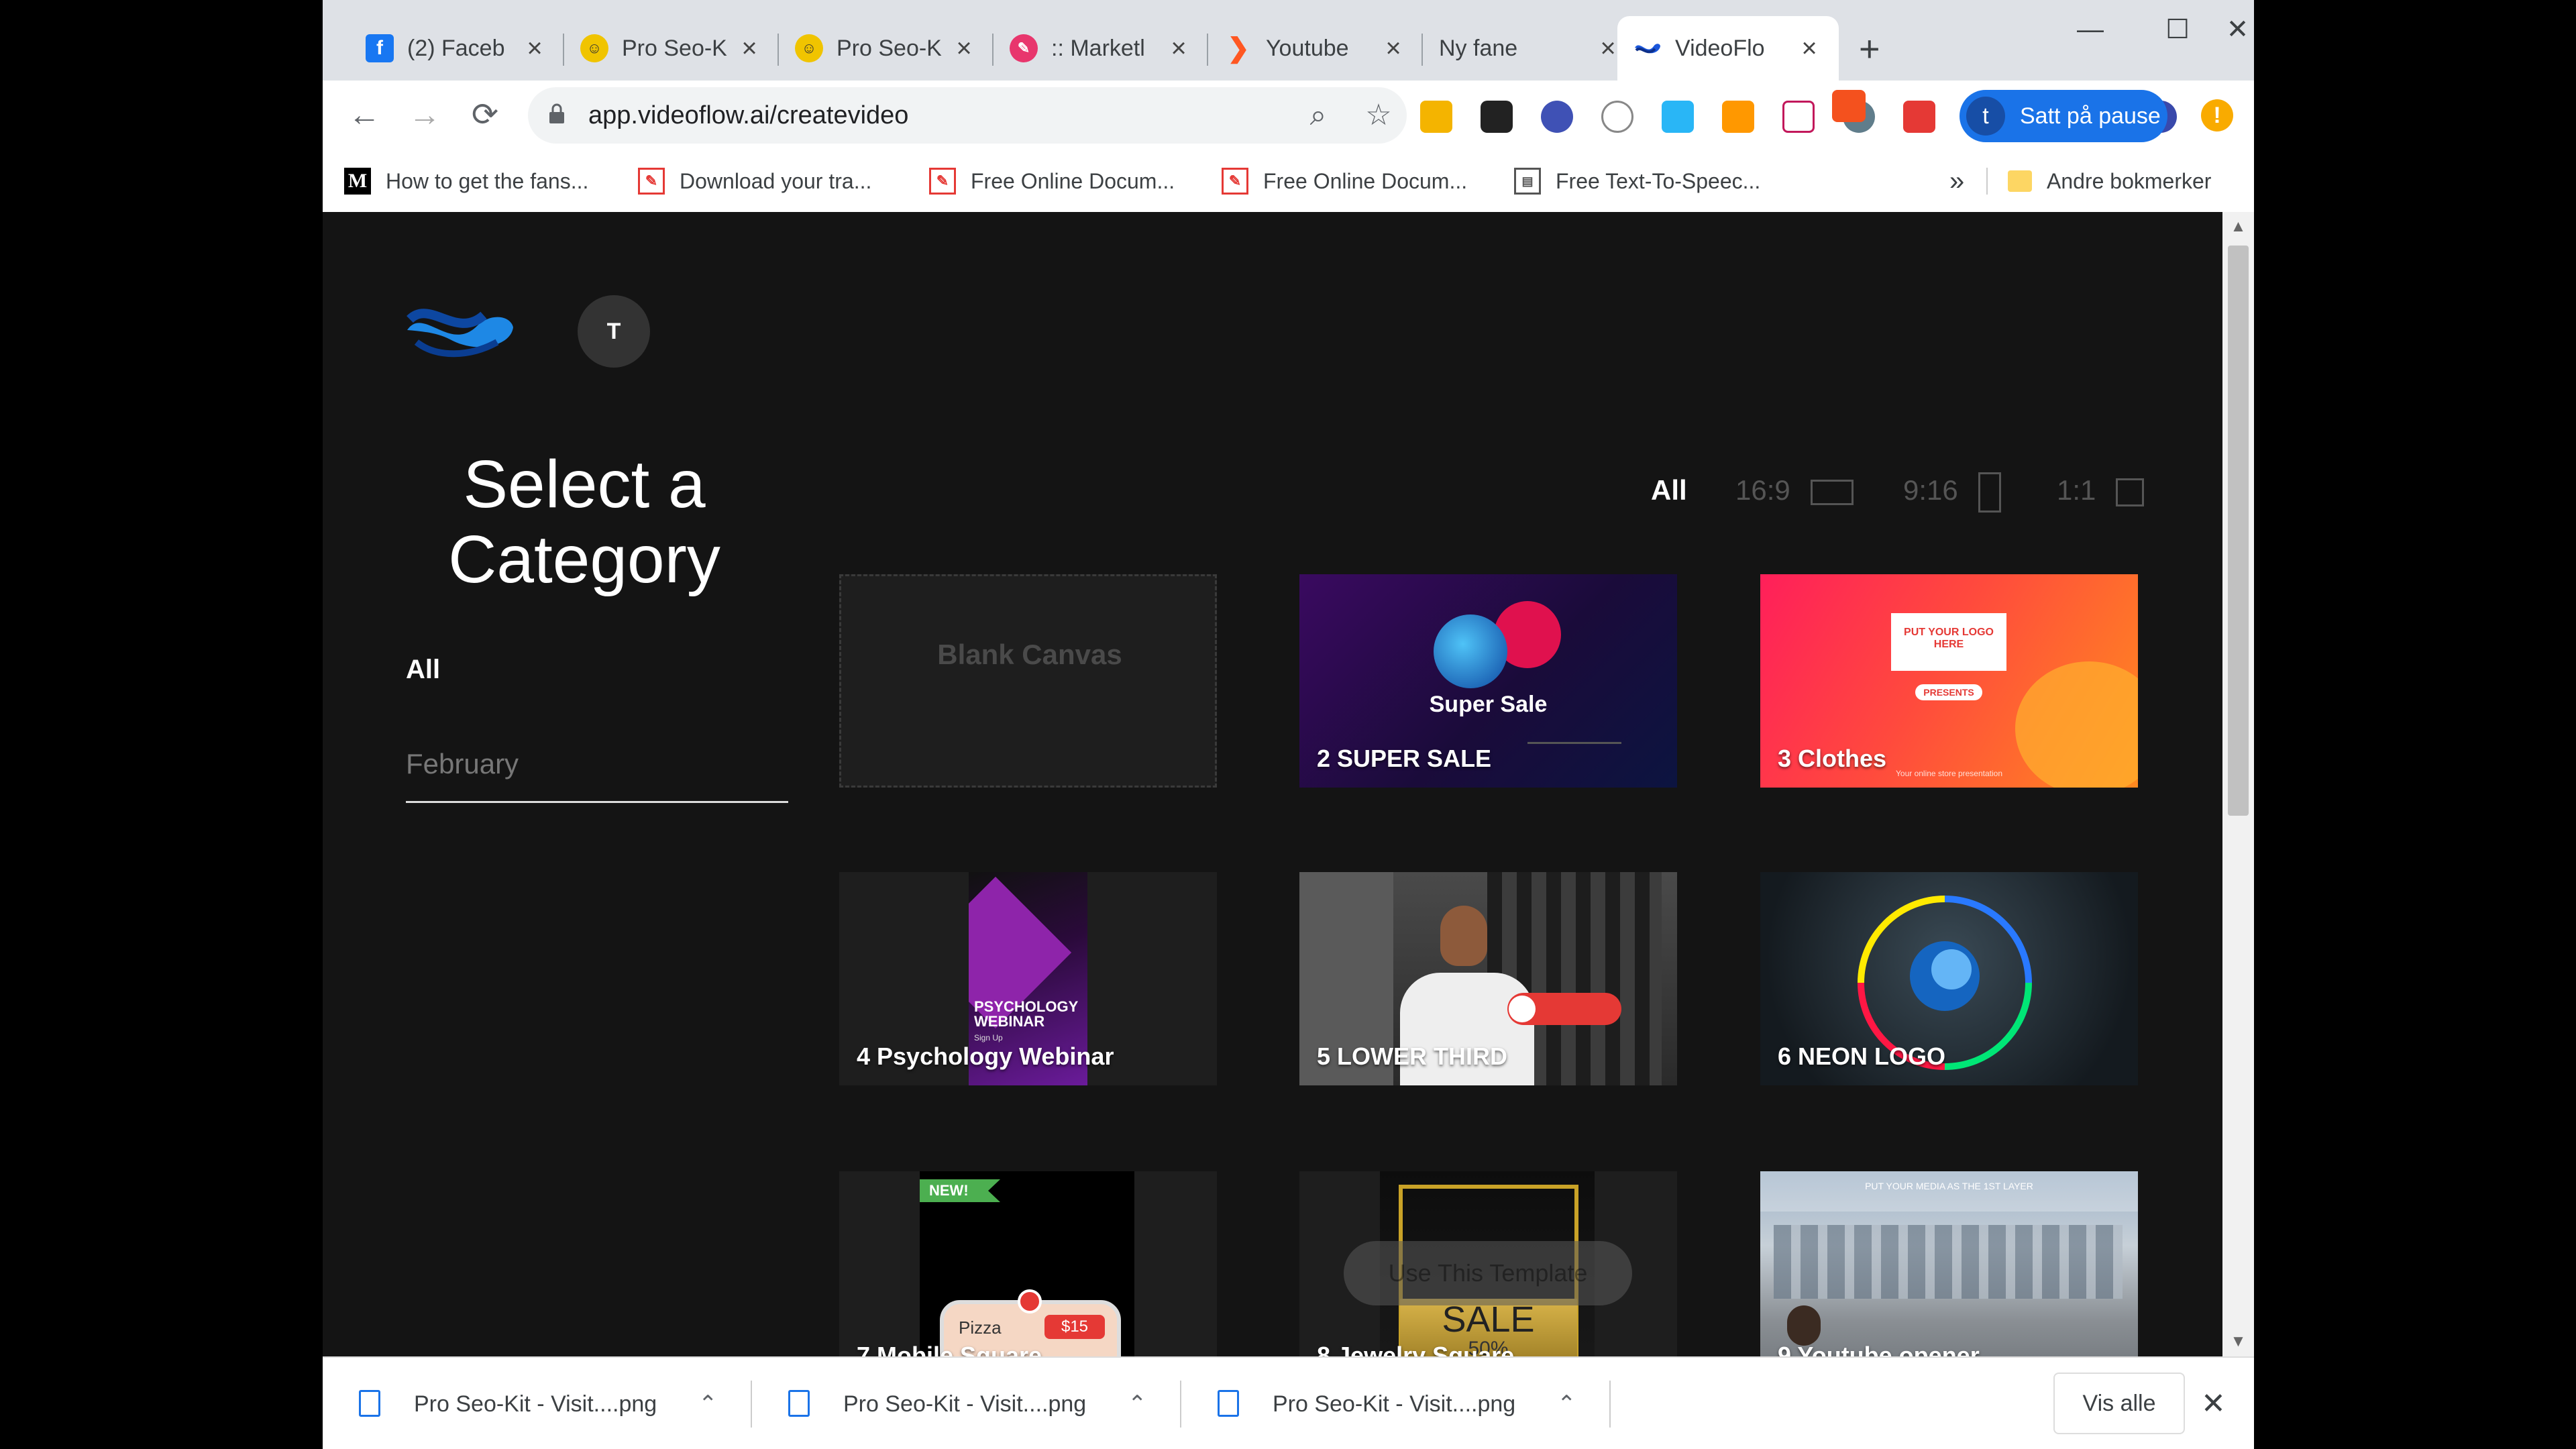 The image size is (2576, 1449). What do you see at coordinates (2217, 115) in the screenshot?
I see `update-alert-icon: !` at bounding box center [2217, 115].